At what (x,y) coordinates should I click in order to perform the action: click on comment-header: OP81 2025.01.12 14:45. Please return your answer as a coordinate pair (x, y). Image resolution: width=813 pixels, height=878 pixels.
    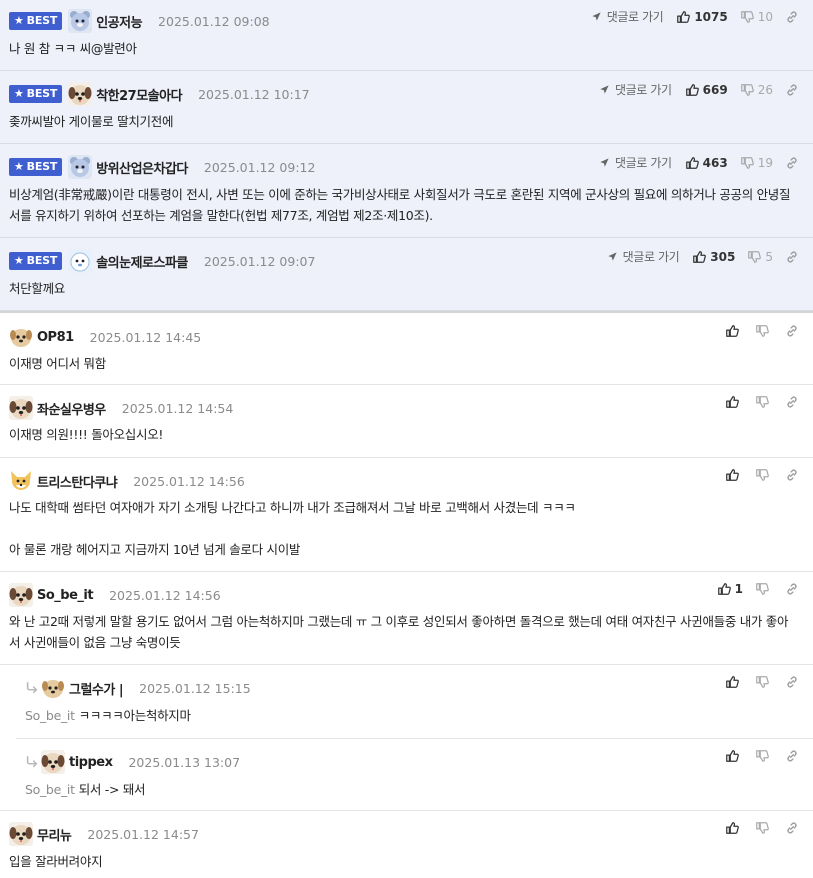
    Looking at the image, I should click on (105, 337).